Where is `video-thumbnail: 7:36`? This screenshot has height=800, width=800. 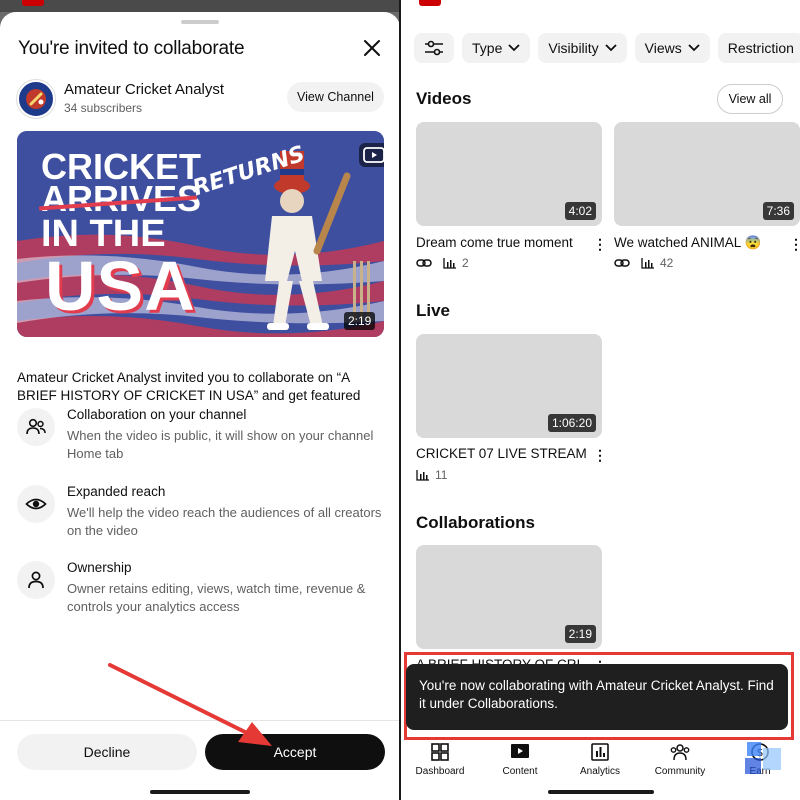
video-thumbnail: 7:36 is located at coordinates (707, 174).